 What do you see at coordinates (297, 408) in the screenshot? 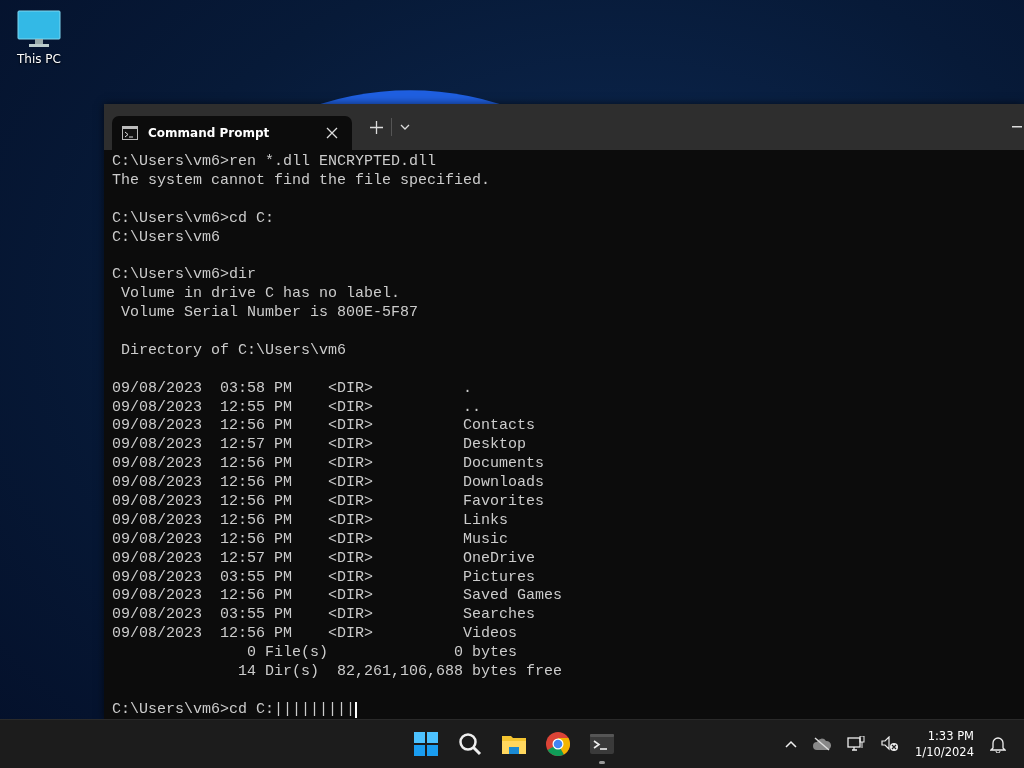
I see `terminal-line: 09/08/2023 12:55 PM <DIR> ..` at bounding box center [297, 408].